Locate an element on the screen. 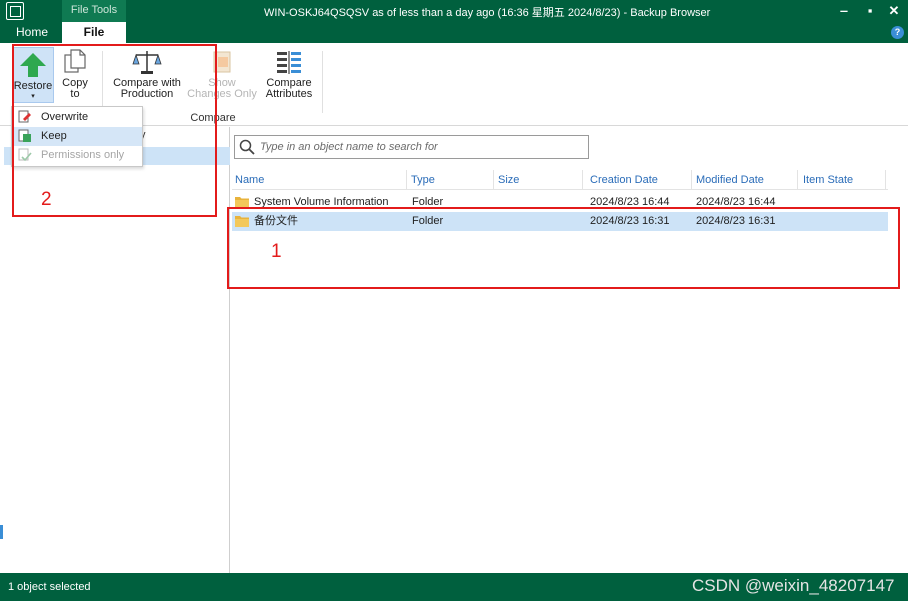 This screenshot has height=601, width=908. column-header-name: Name is located at coordinates (319, 180).